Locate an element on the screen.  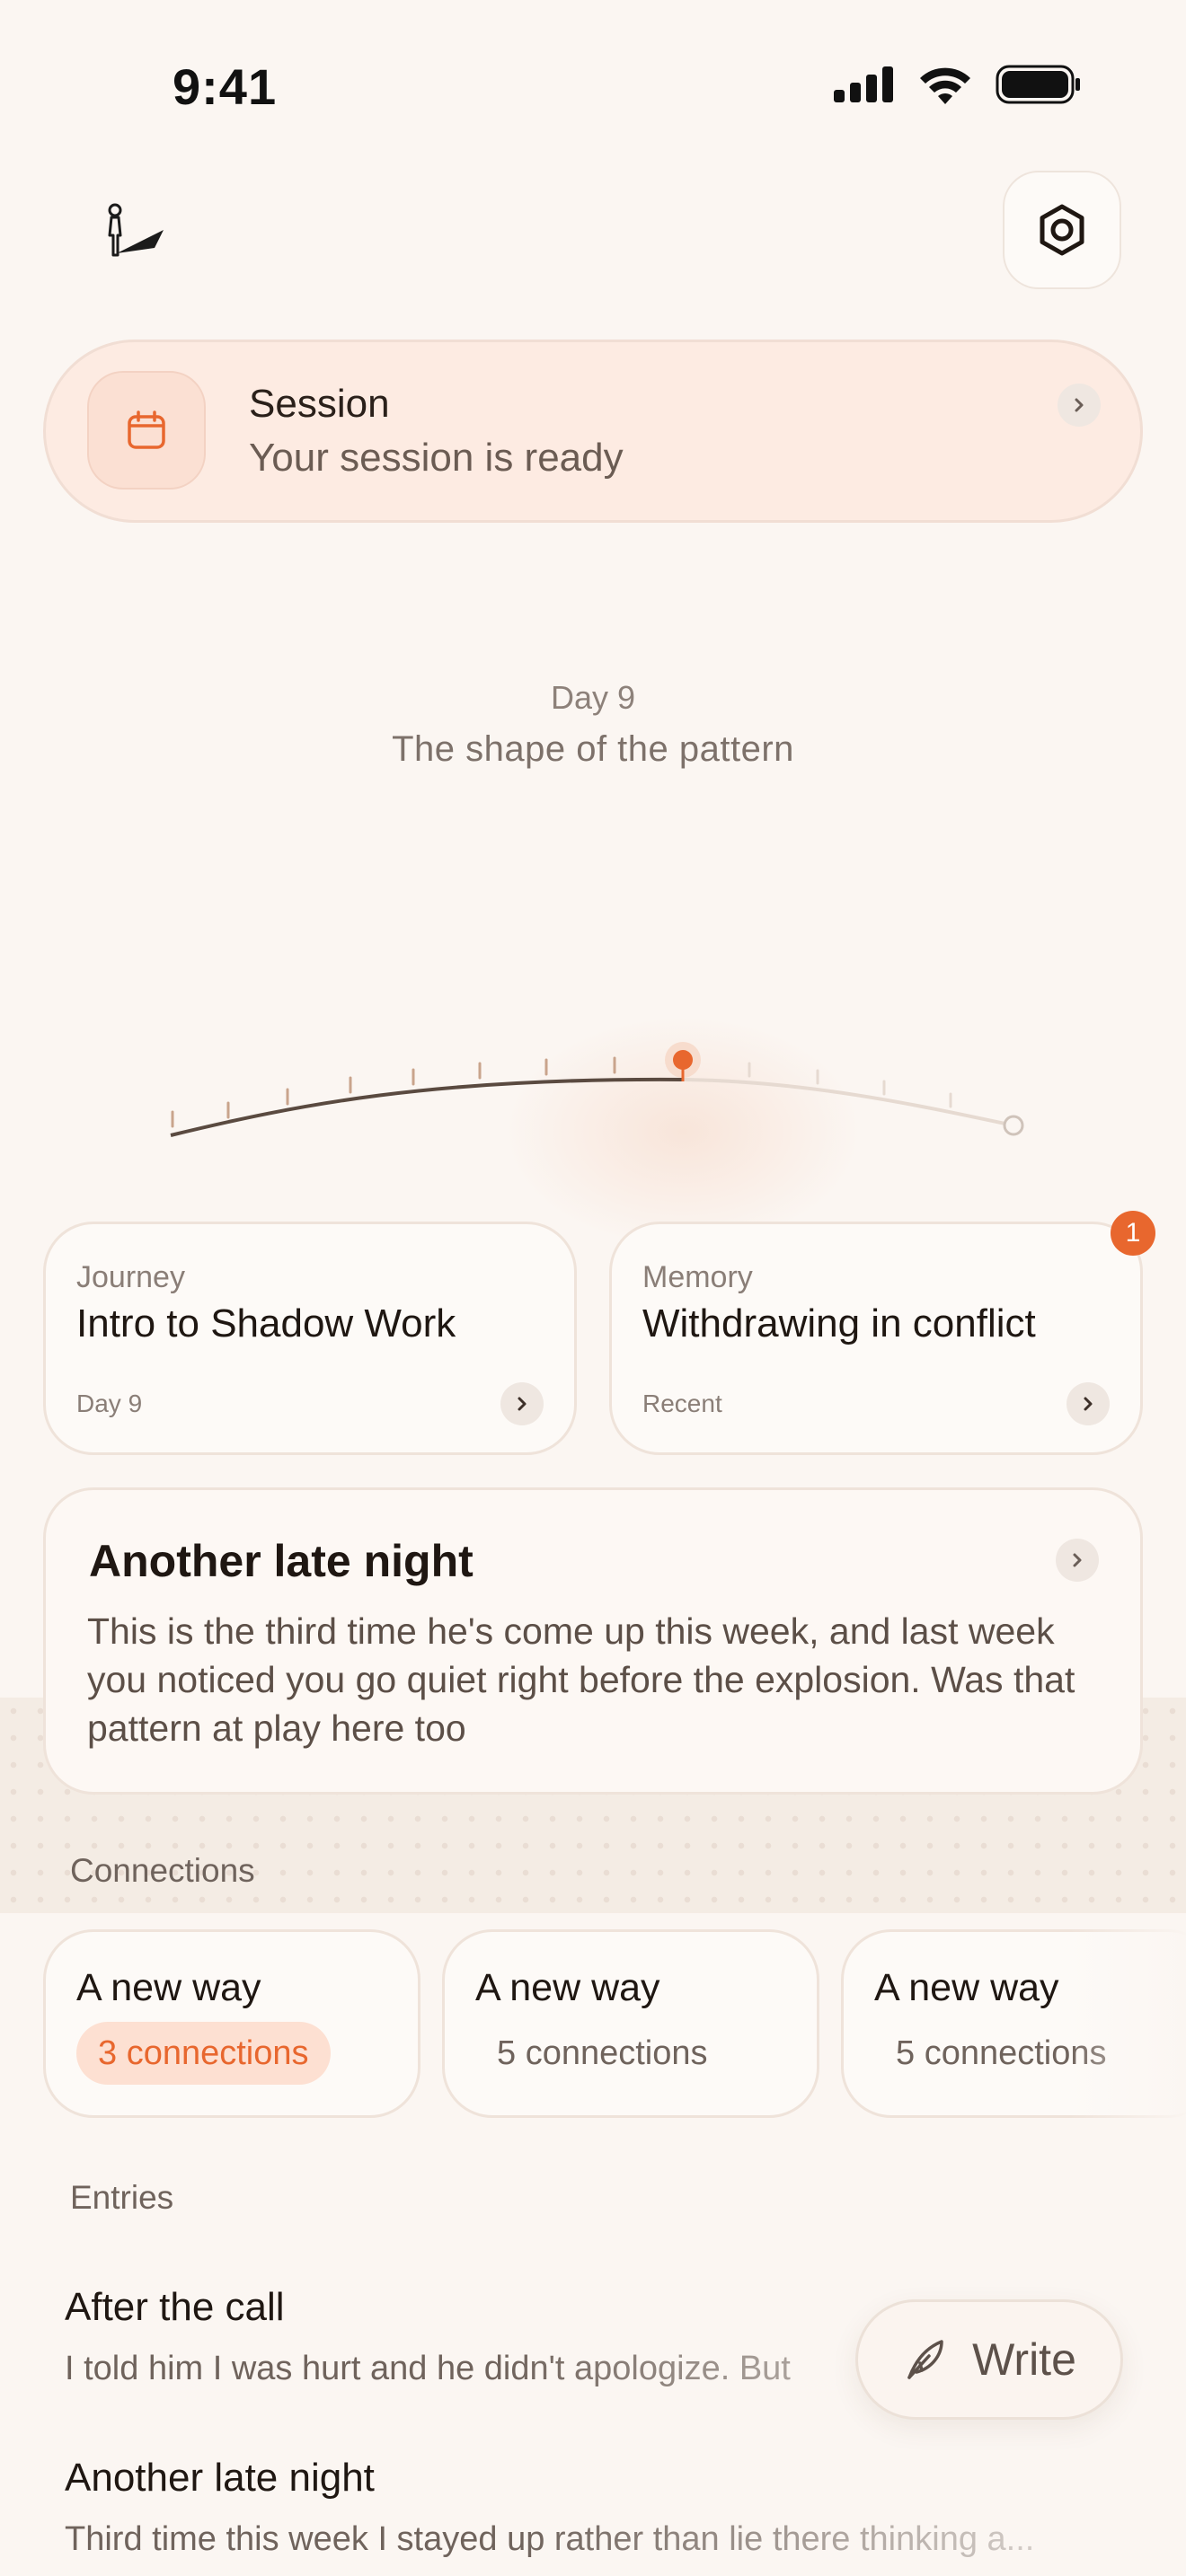
memory-chevron is located at coordinates (1088, 1403).